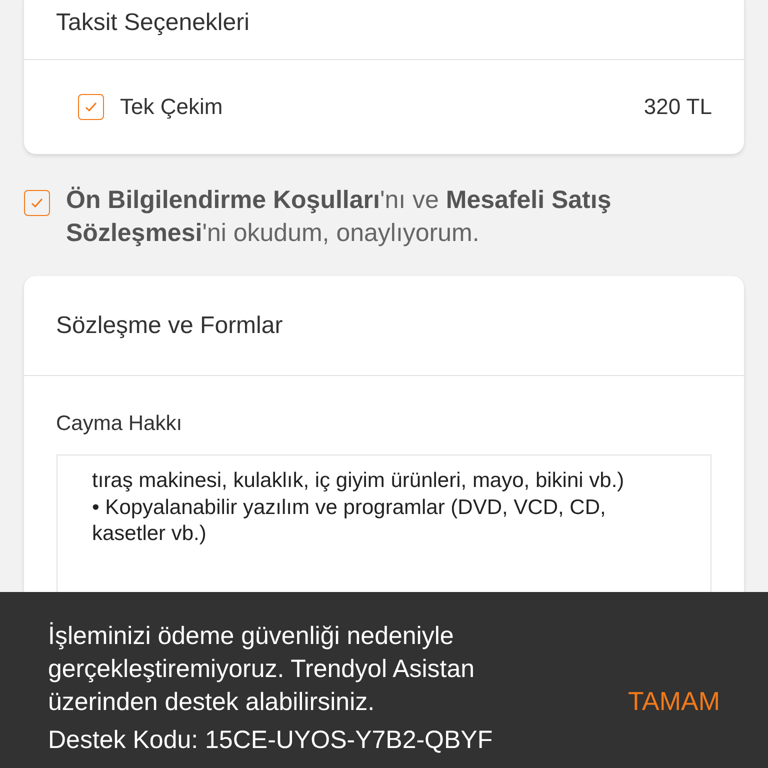  I want to click on card-title: Taksit Seçenekleri, so click(153, 22).